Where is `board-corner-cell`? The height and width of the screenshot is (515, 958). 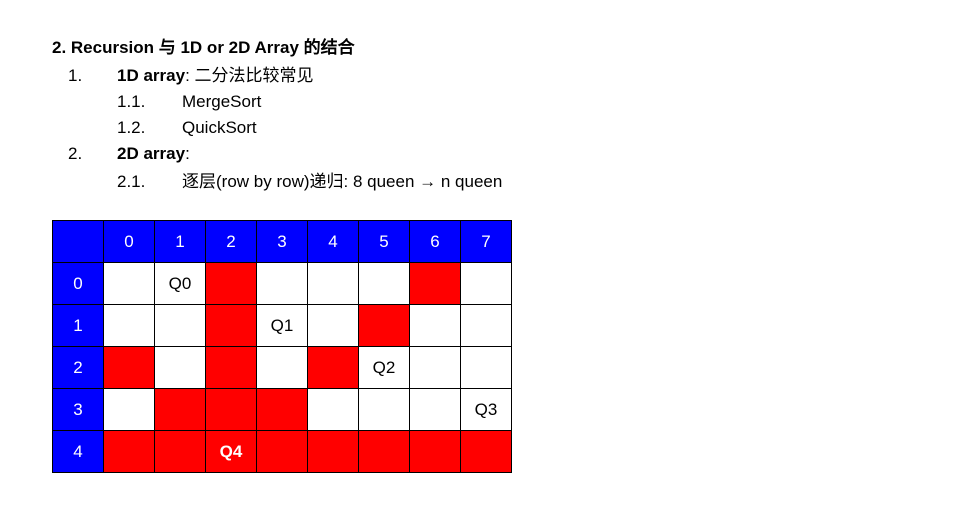
board-corner-cell is located at coordinates (78, 241).